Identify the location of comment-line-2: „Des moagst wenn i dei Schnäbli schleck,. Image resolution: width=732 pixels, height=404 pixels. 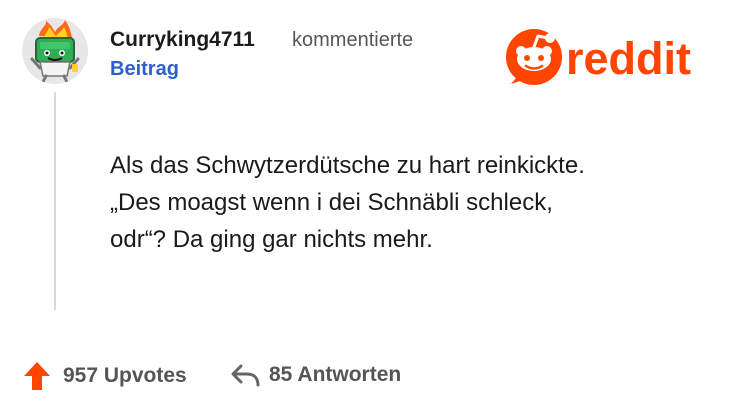
(331, 202).